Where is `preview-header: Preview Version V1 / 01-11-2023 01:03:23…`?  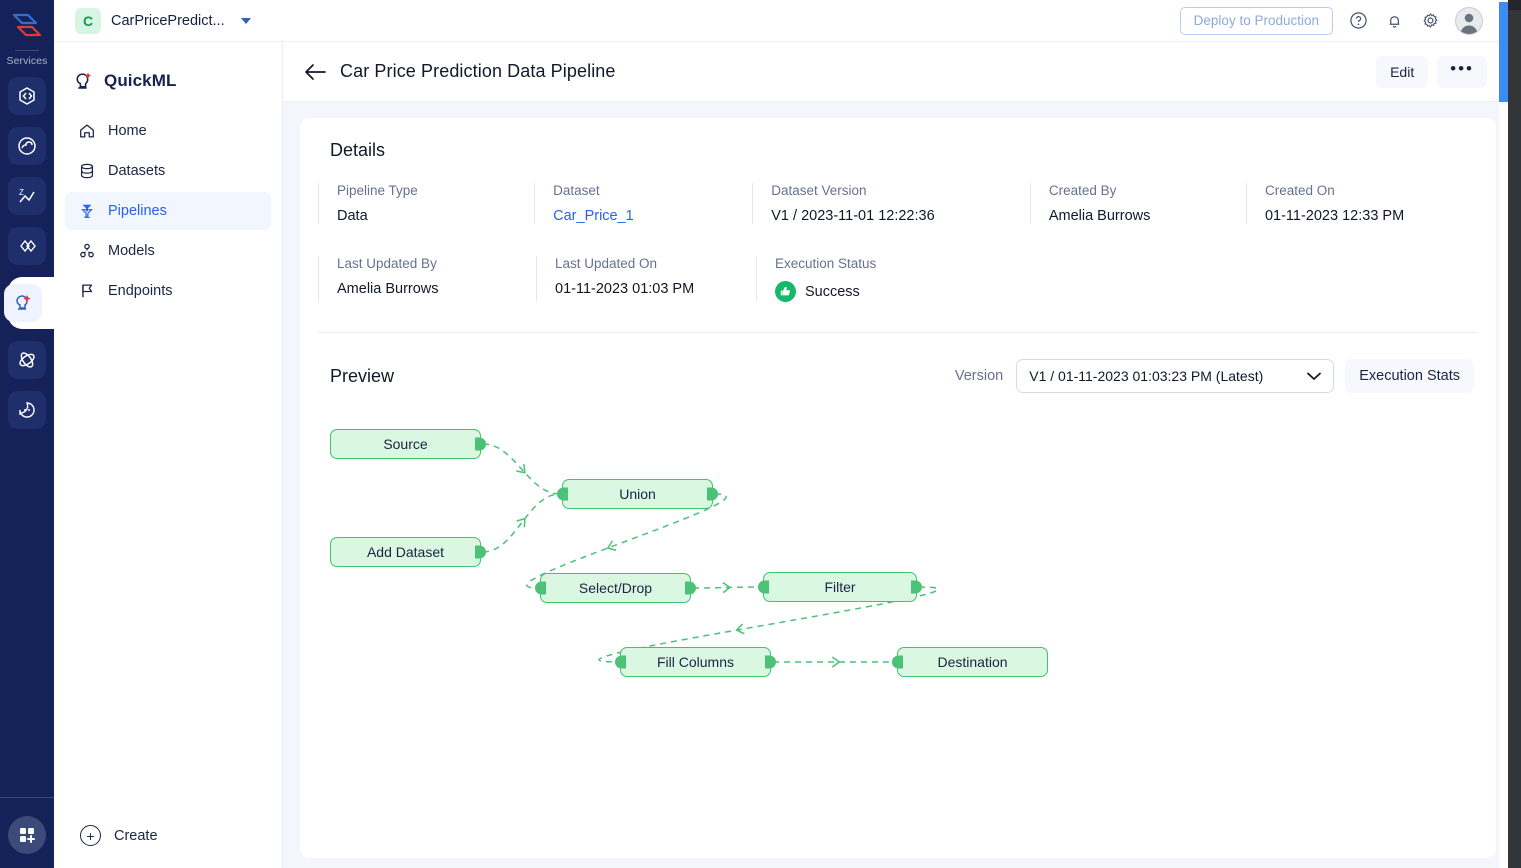 preview-header: Preview Version V1 / 01-11-2023 01:03:23… is located at coordinates (898, 363).